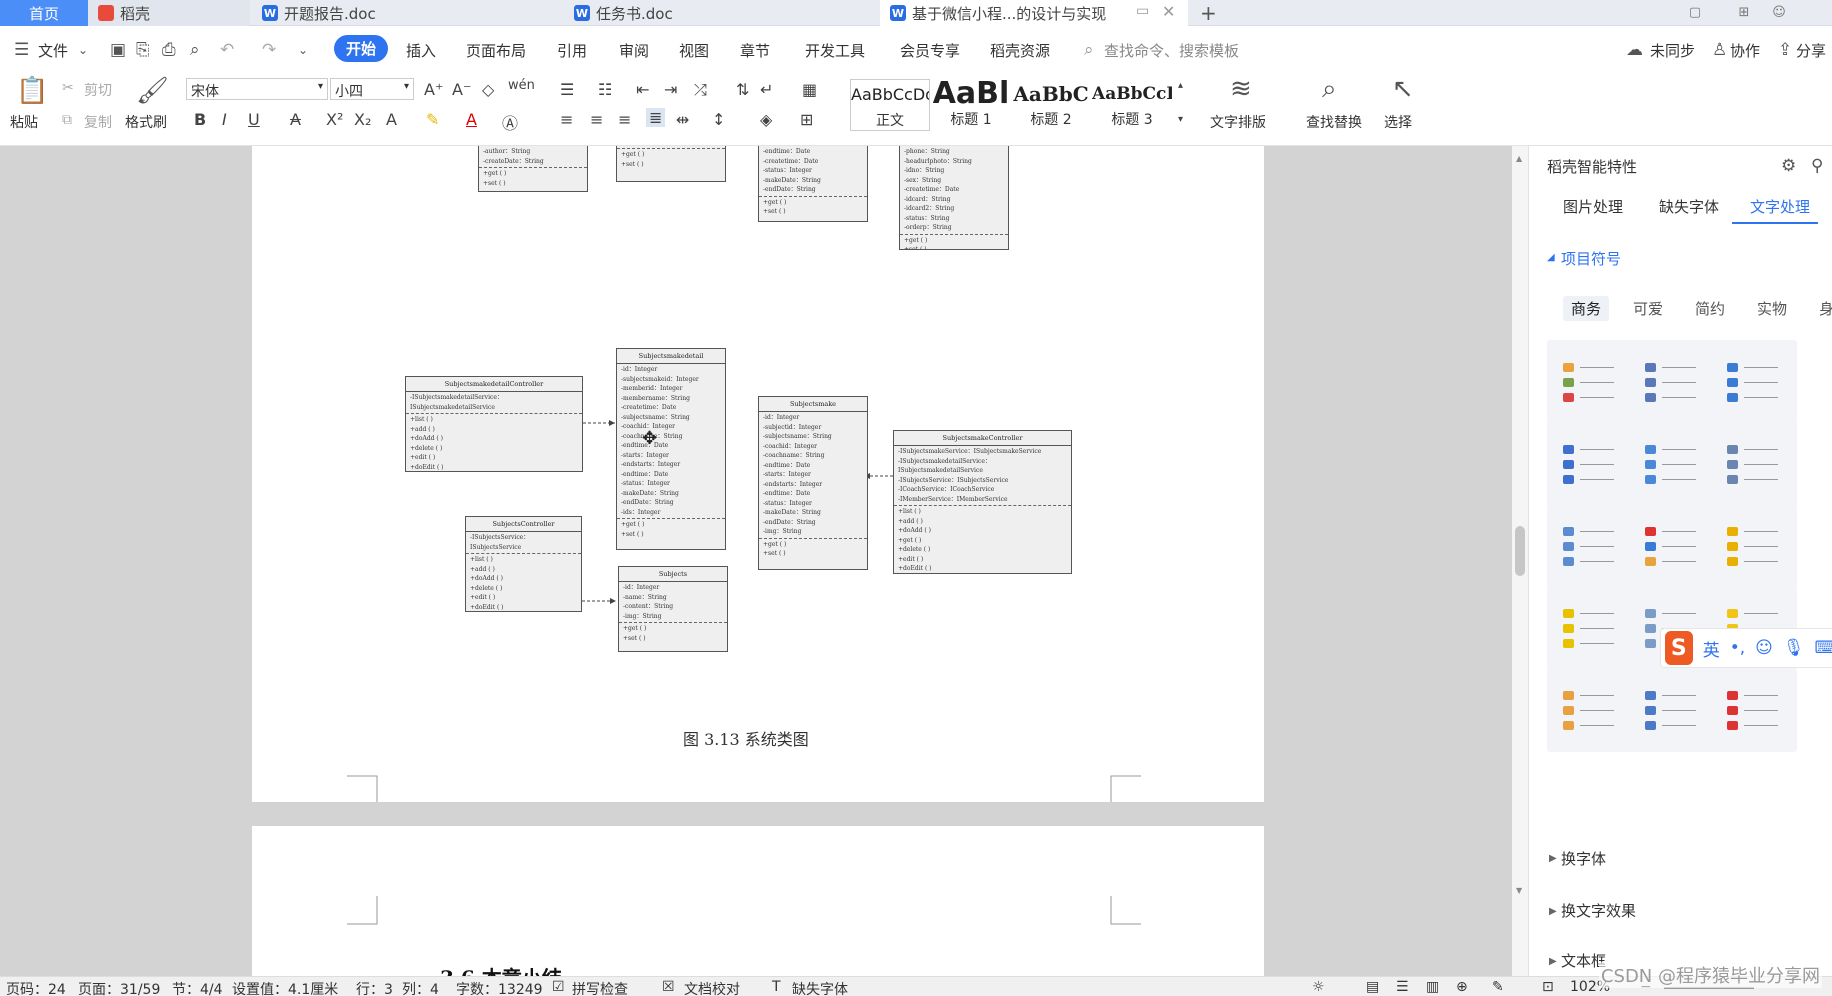 The height and width of the screenshot is (996, 1832). What do you see at coordinates (227, 50) in the screenshot?
I see `undo-icon: ↶` at bounding box center [227, 50].